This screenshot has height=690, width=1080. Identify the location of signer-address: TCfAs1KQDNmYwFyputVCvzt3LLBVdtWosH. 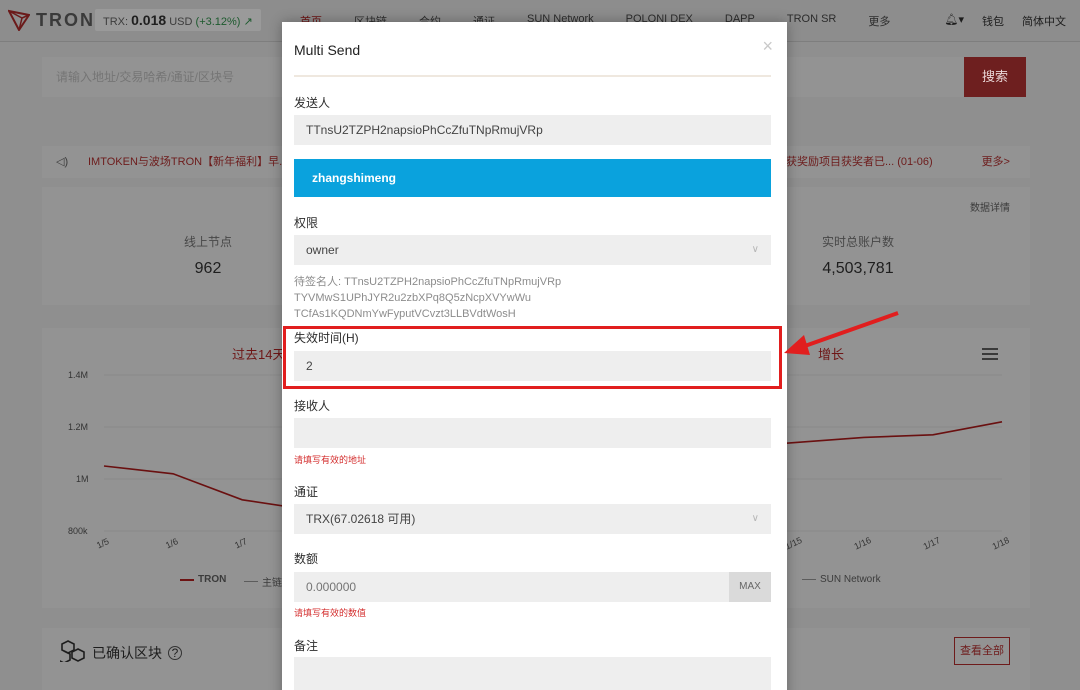
(405, 314).